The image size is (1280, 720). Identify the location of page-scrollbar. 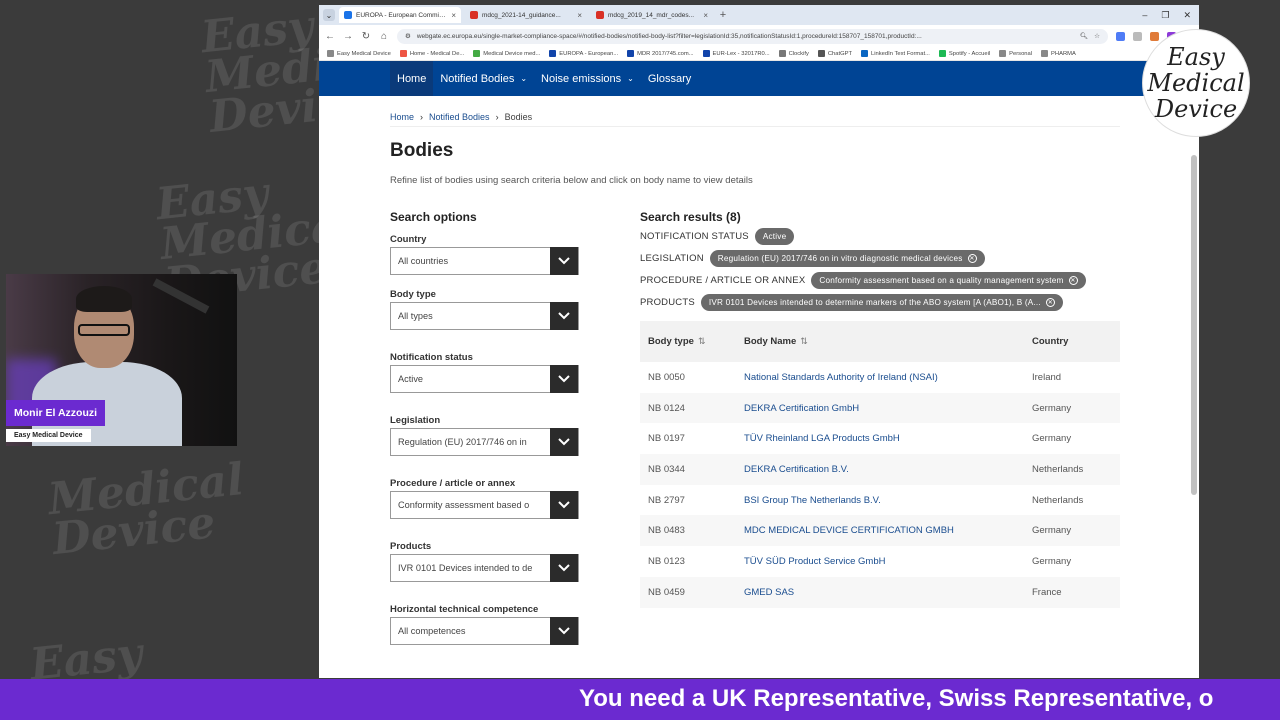
(1194, 325).